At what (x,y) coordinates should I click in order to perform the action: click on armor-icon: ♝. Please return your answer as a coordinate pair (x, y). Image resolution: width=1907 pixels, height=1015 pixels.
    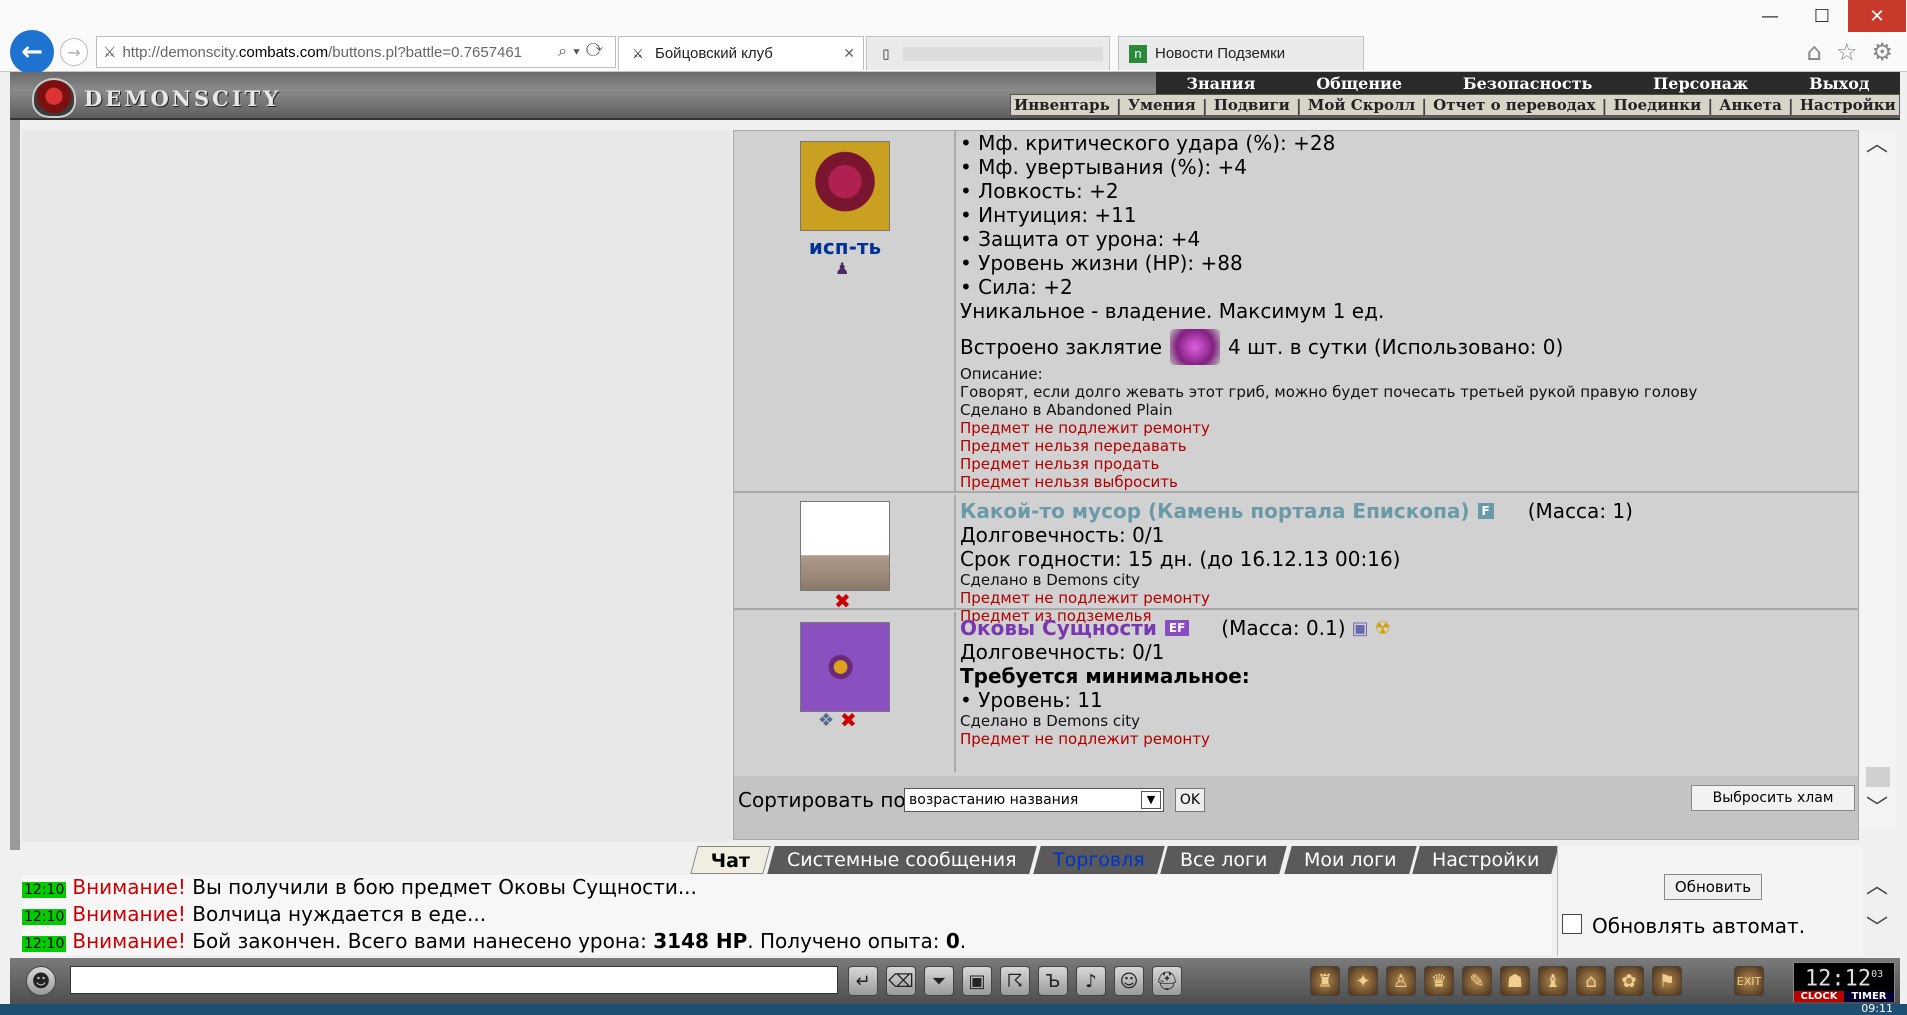
    Looking at the image, I should click on (1553, 981).